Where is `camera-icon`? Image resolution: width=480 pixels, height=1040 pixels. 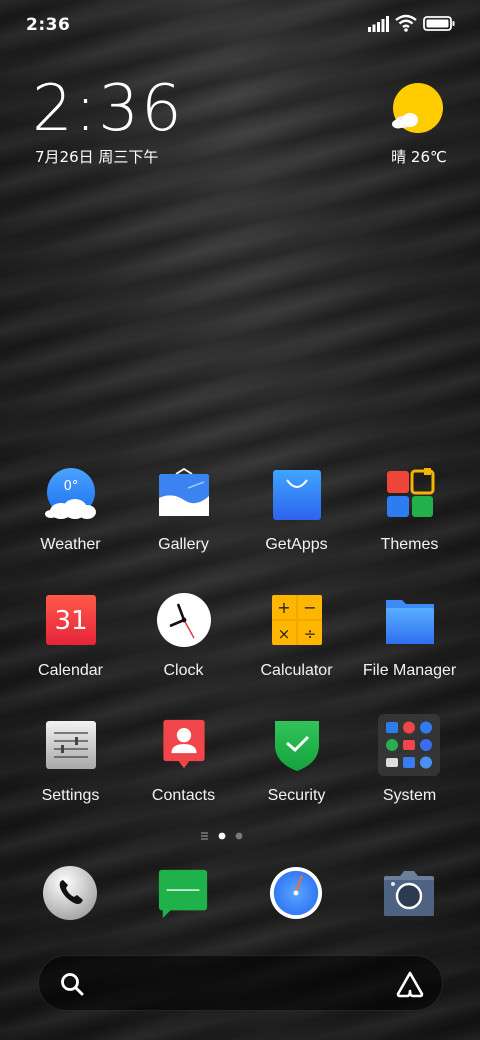
camera-icon is located at coordinates (409, 893).